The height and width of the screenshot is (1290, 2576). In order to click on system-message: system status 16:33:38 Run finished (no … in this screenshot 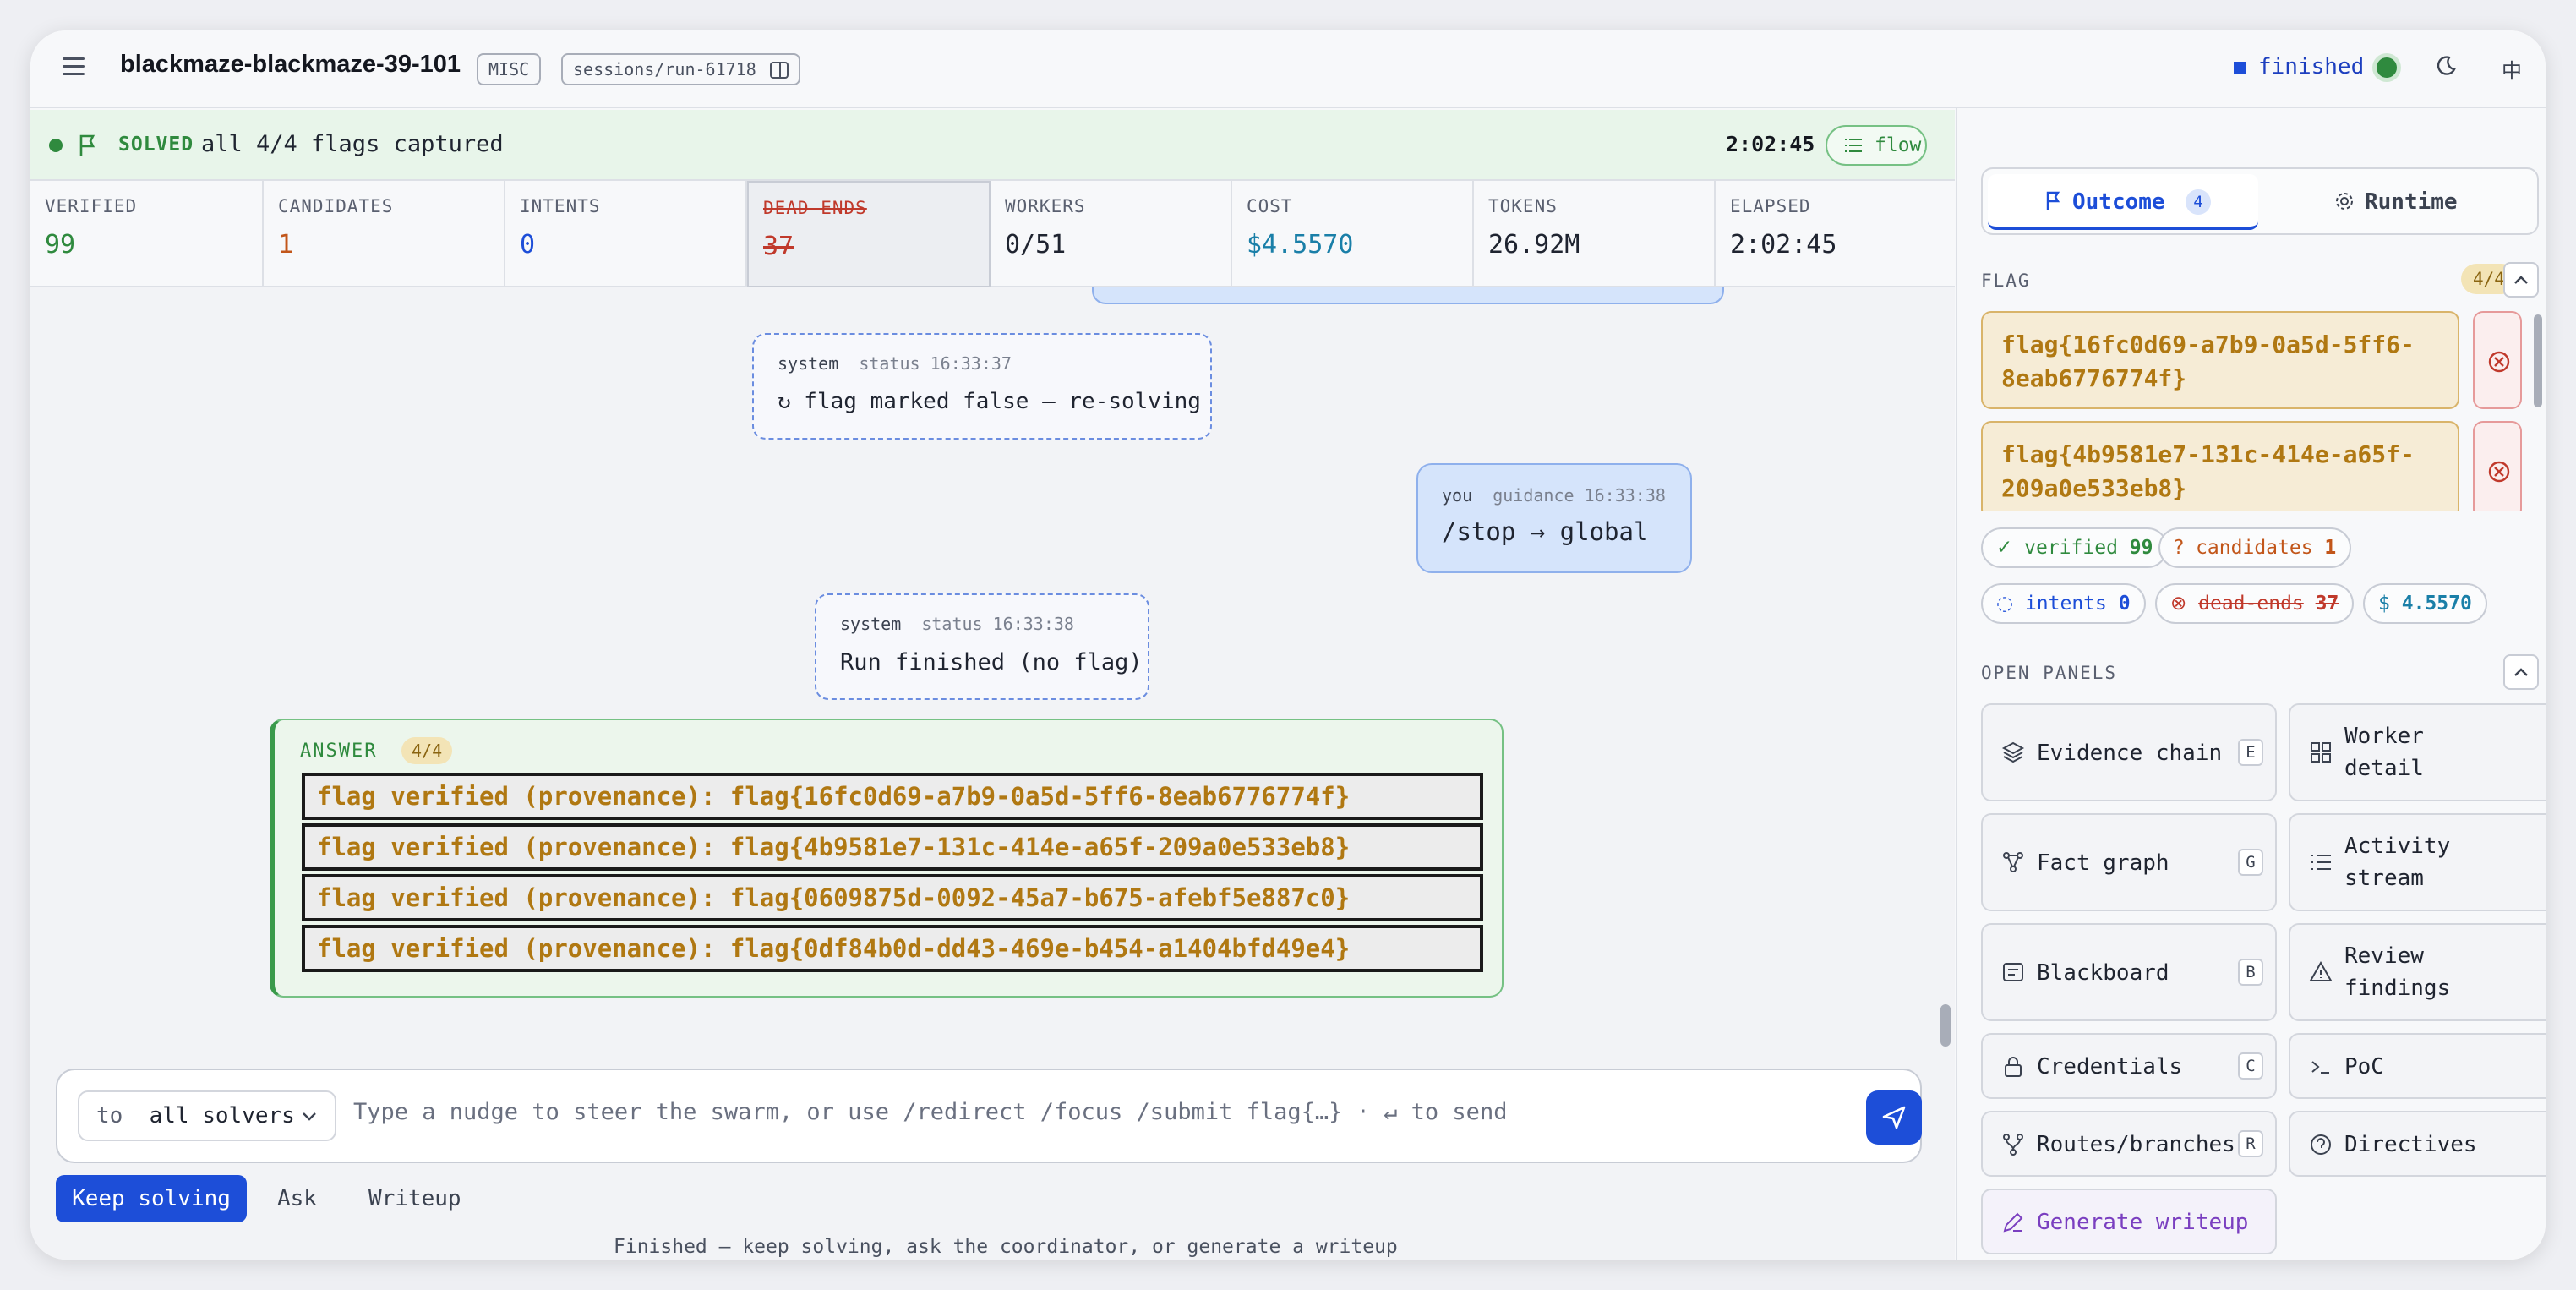, I will do `click(982, 646)`.